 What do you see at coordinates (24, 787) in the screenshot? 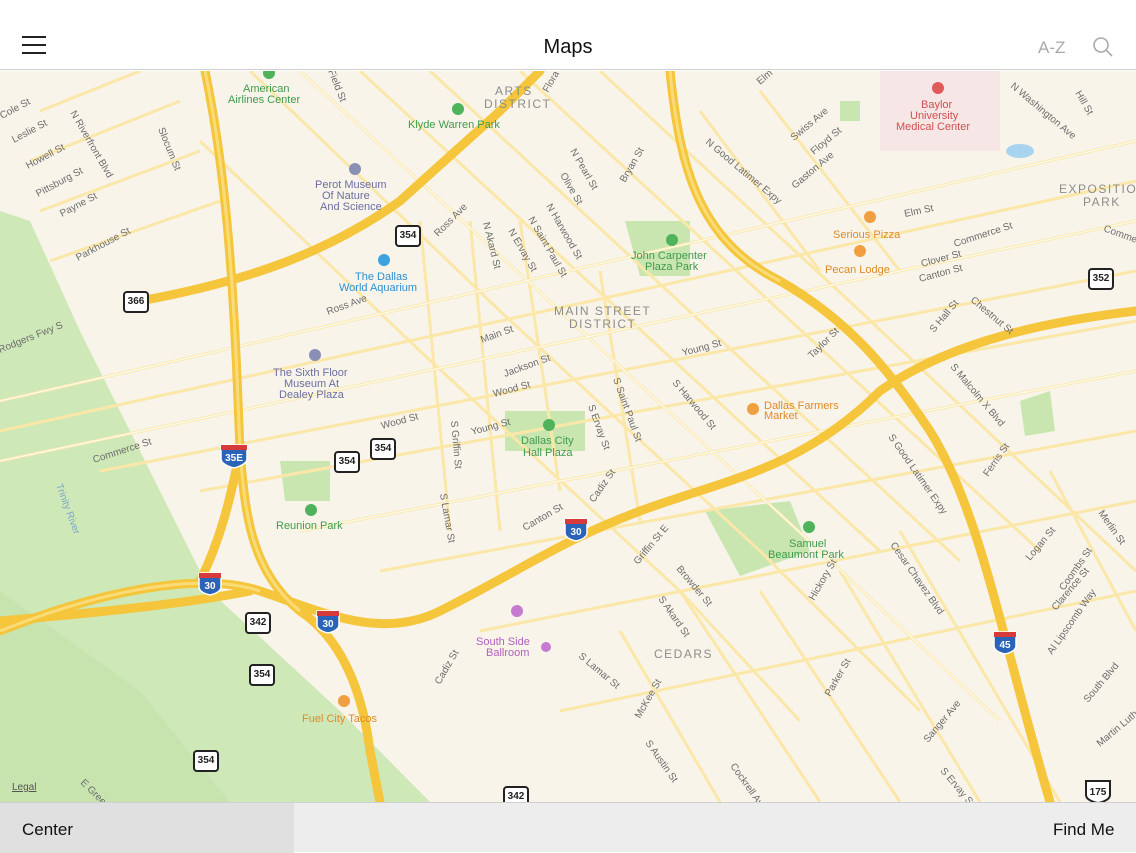
I see `legal-link: Legal` at bounding box center [24, 787].